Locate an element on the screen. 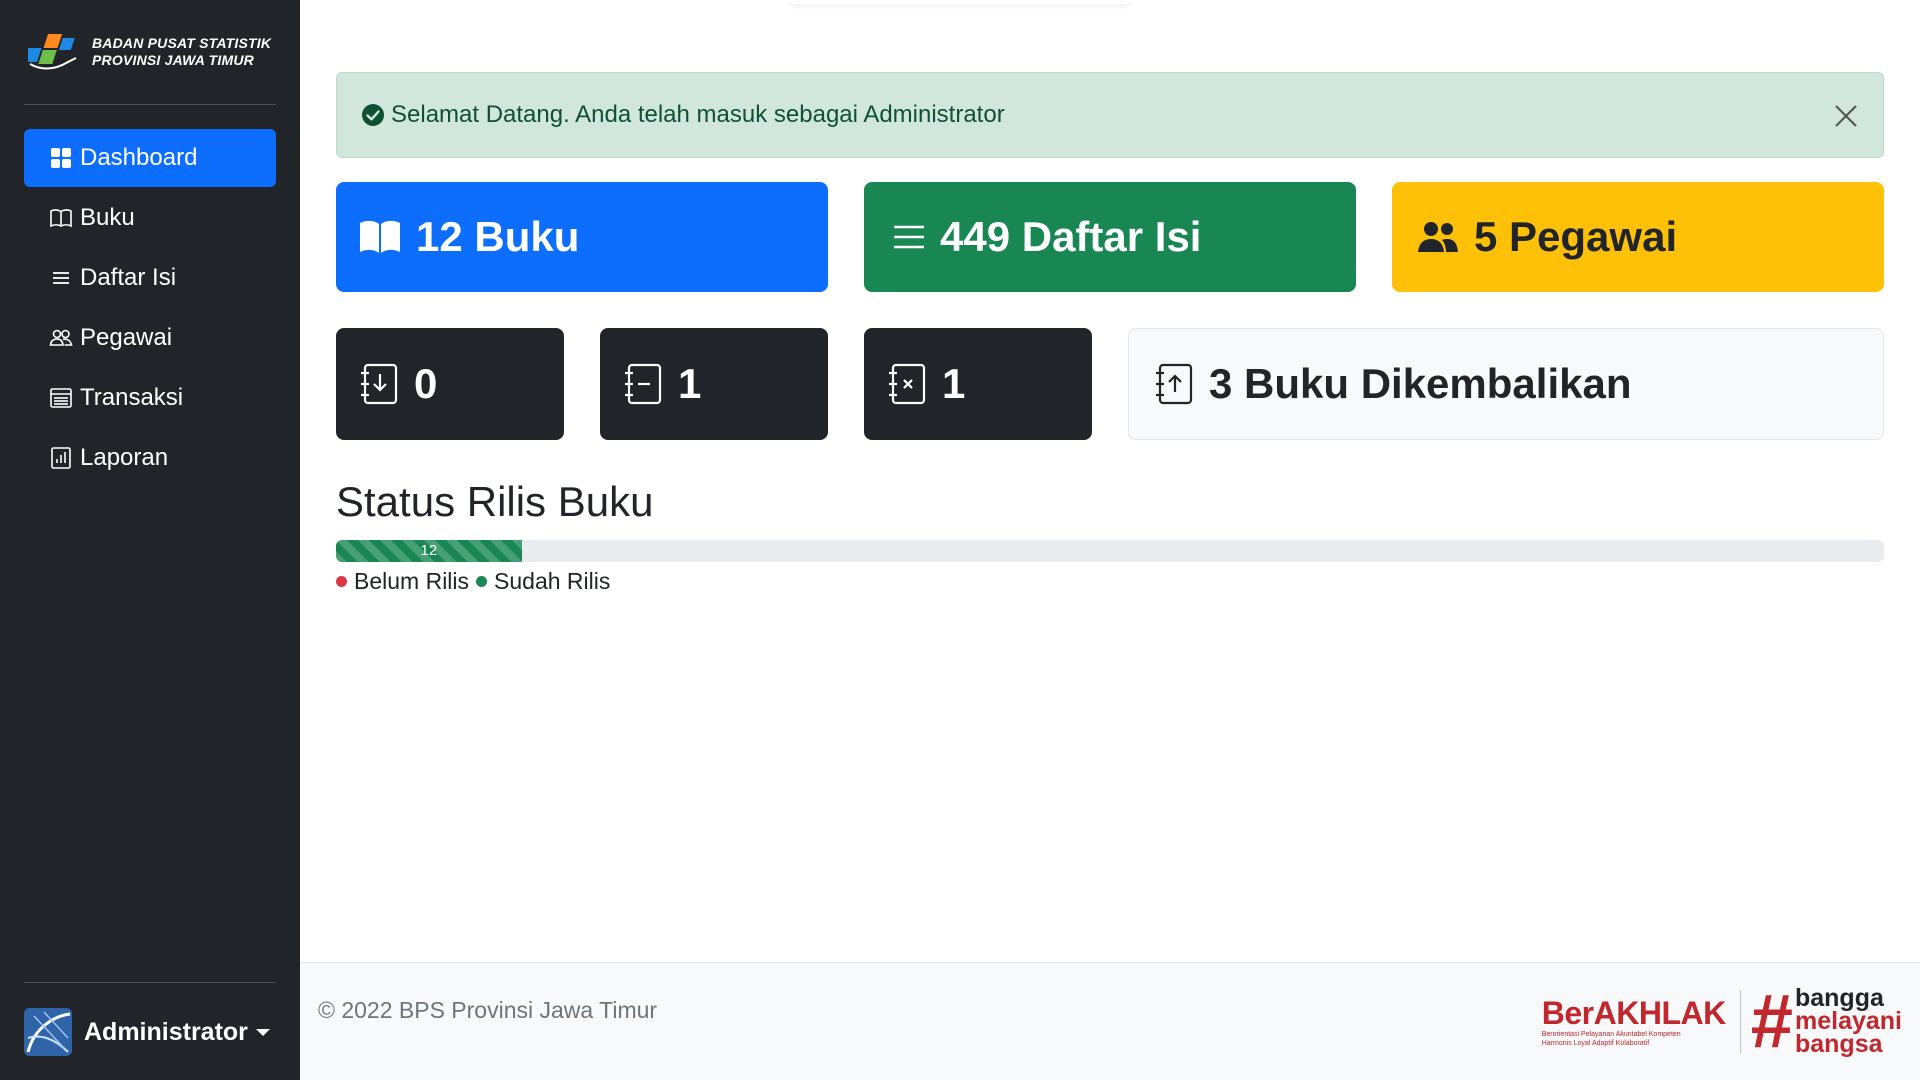 This screenshot has width=1920, height=1080. people-fill-icon is located at coordinates (1438, 237).